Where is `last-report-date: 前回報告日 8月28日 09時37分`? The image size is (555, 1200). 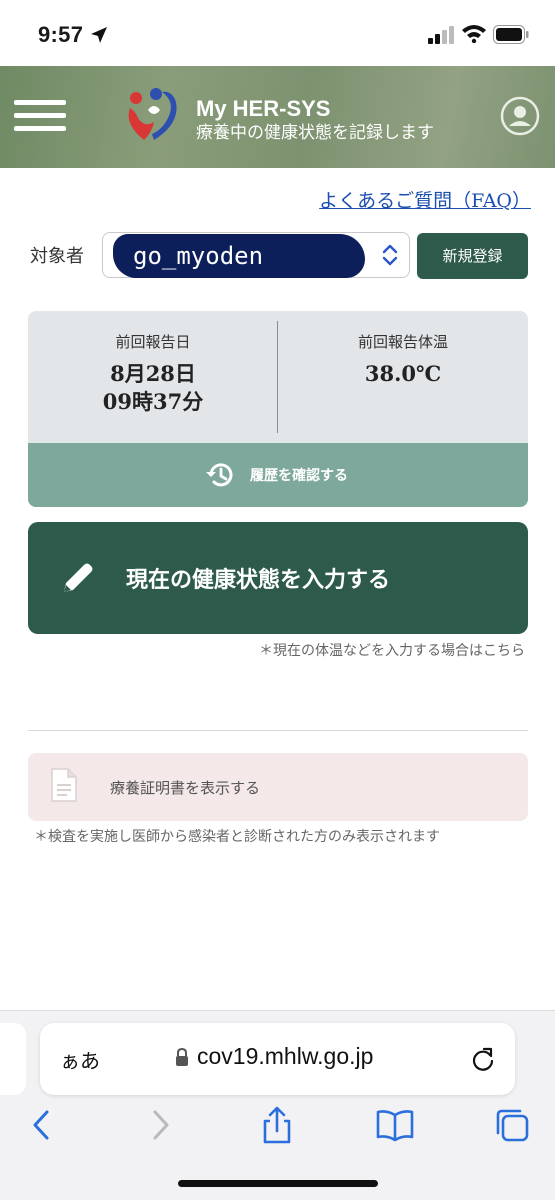
last-report-date: 前回報告日 8月28日 09時37分 is located at coordinates (153, 377).